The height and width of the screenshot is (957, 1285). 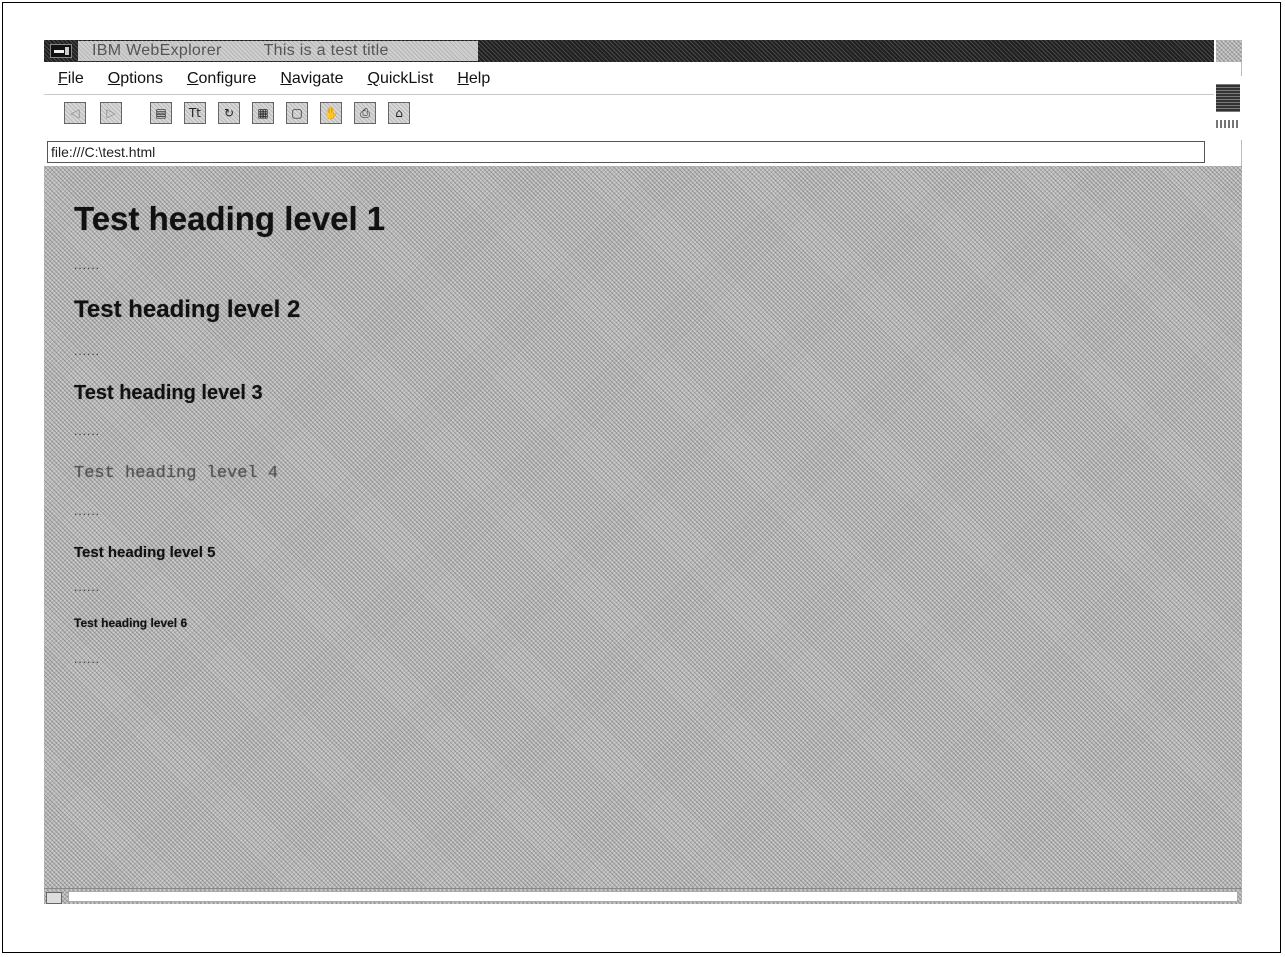 I want to click on status-bar, so click(x=643, y=896).